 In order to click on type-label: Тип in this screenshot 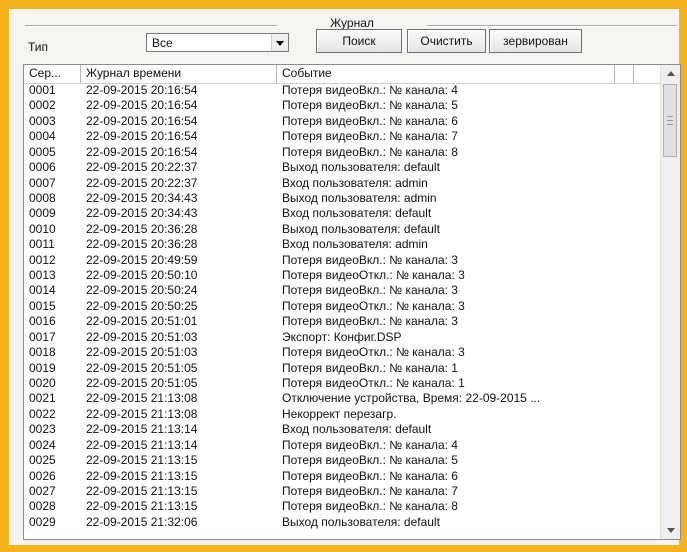, I will do `click(38, 47)`.